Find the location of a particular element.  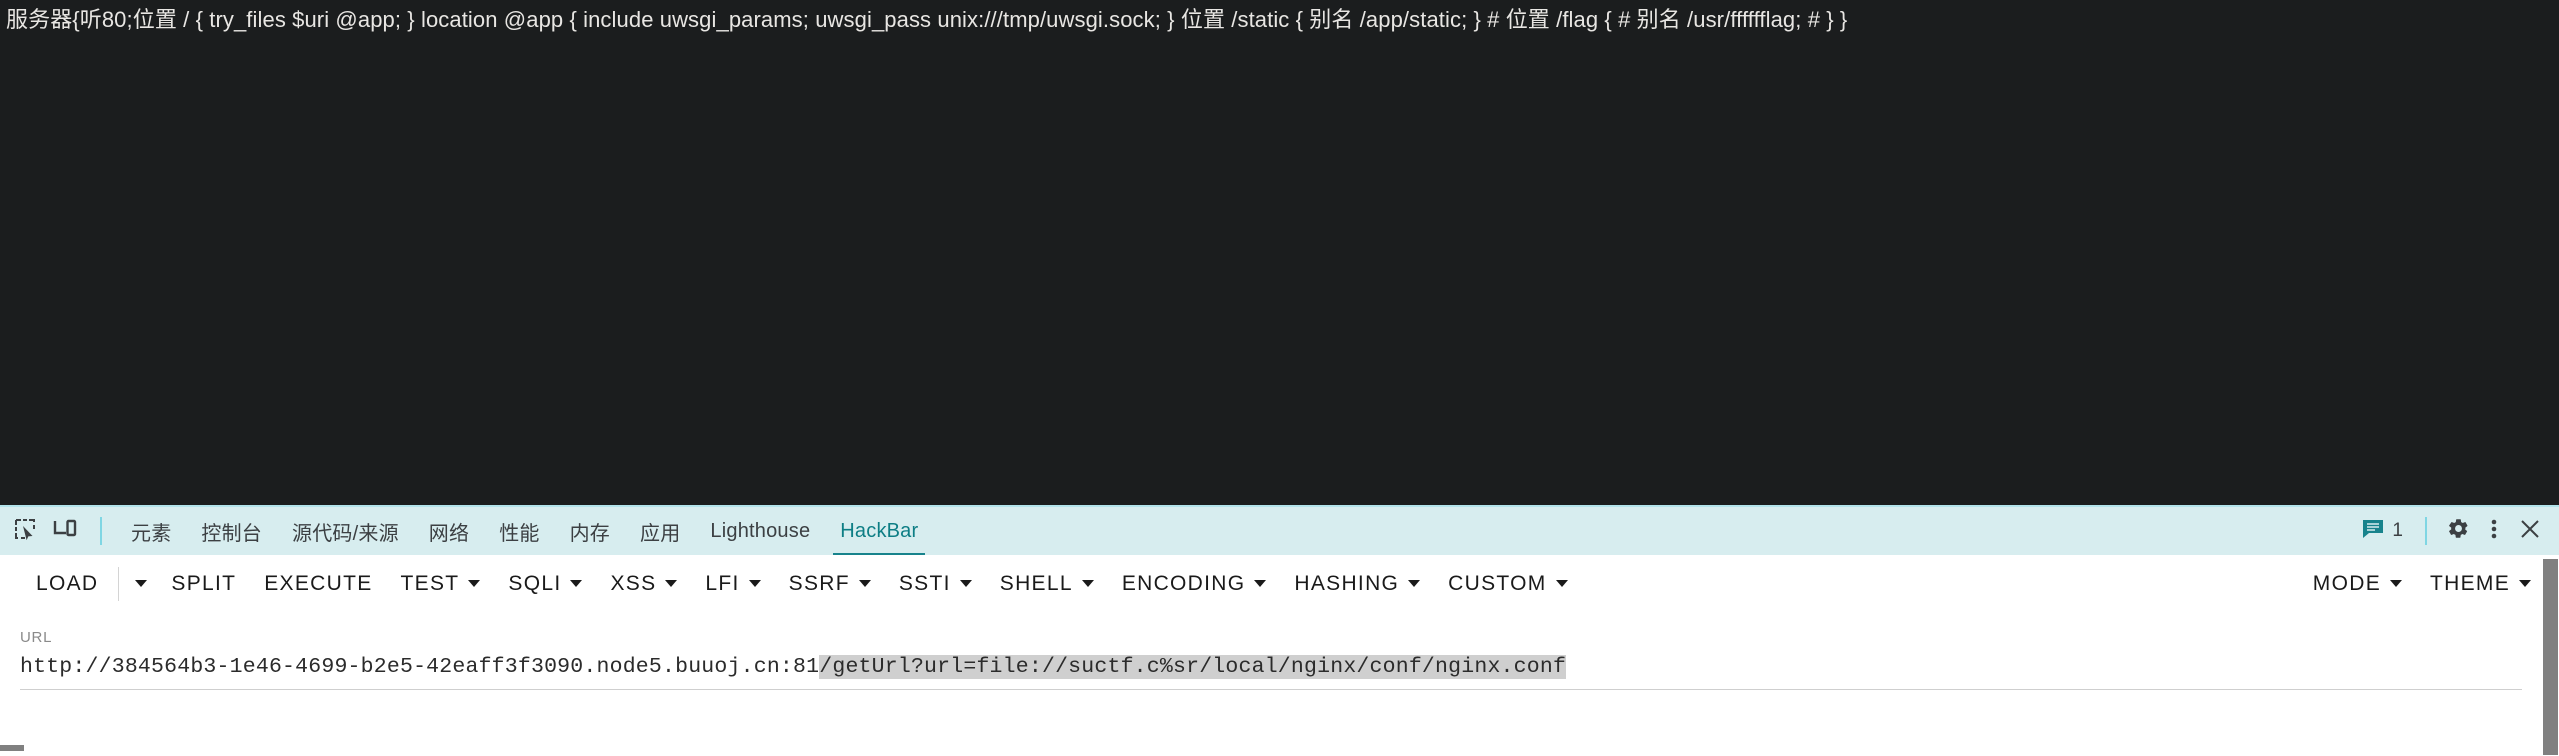

button-label: EXECUTE is located at coordinates (318, 583).